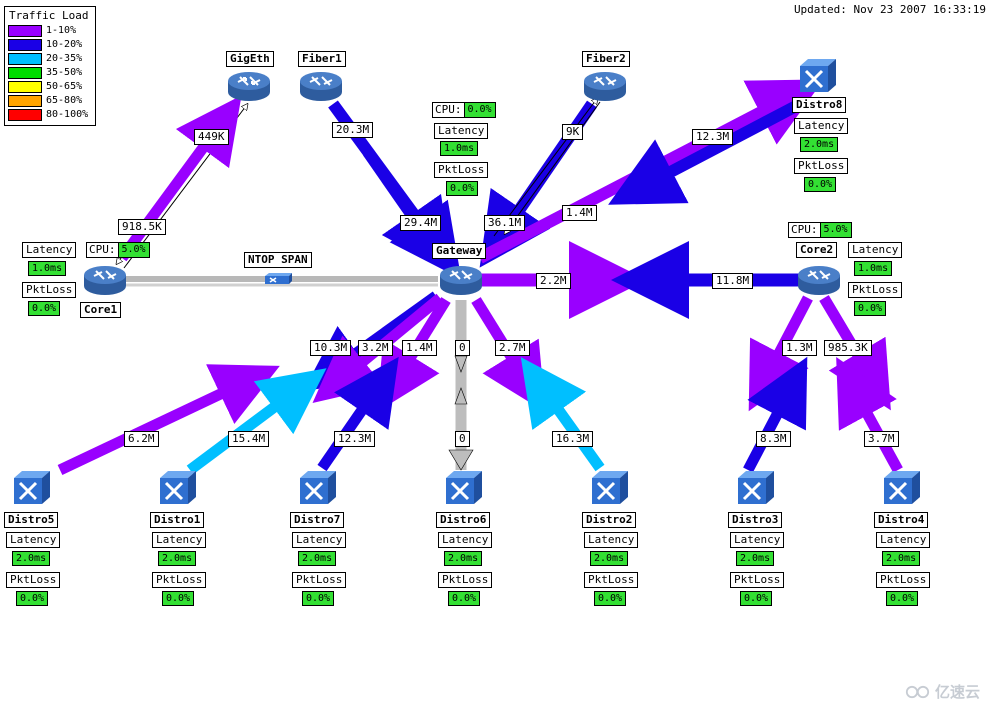 The height and width of the screenshot is (710, 990). I want to click on distro6-pktloss-key: PktLoss, so click(465, 580).